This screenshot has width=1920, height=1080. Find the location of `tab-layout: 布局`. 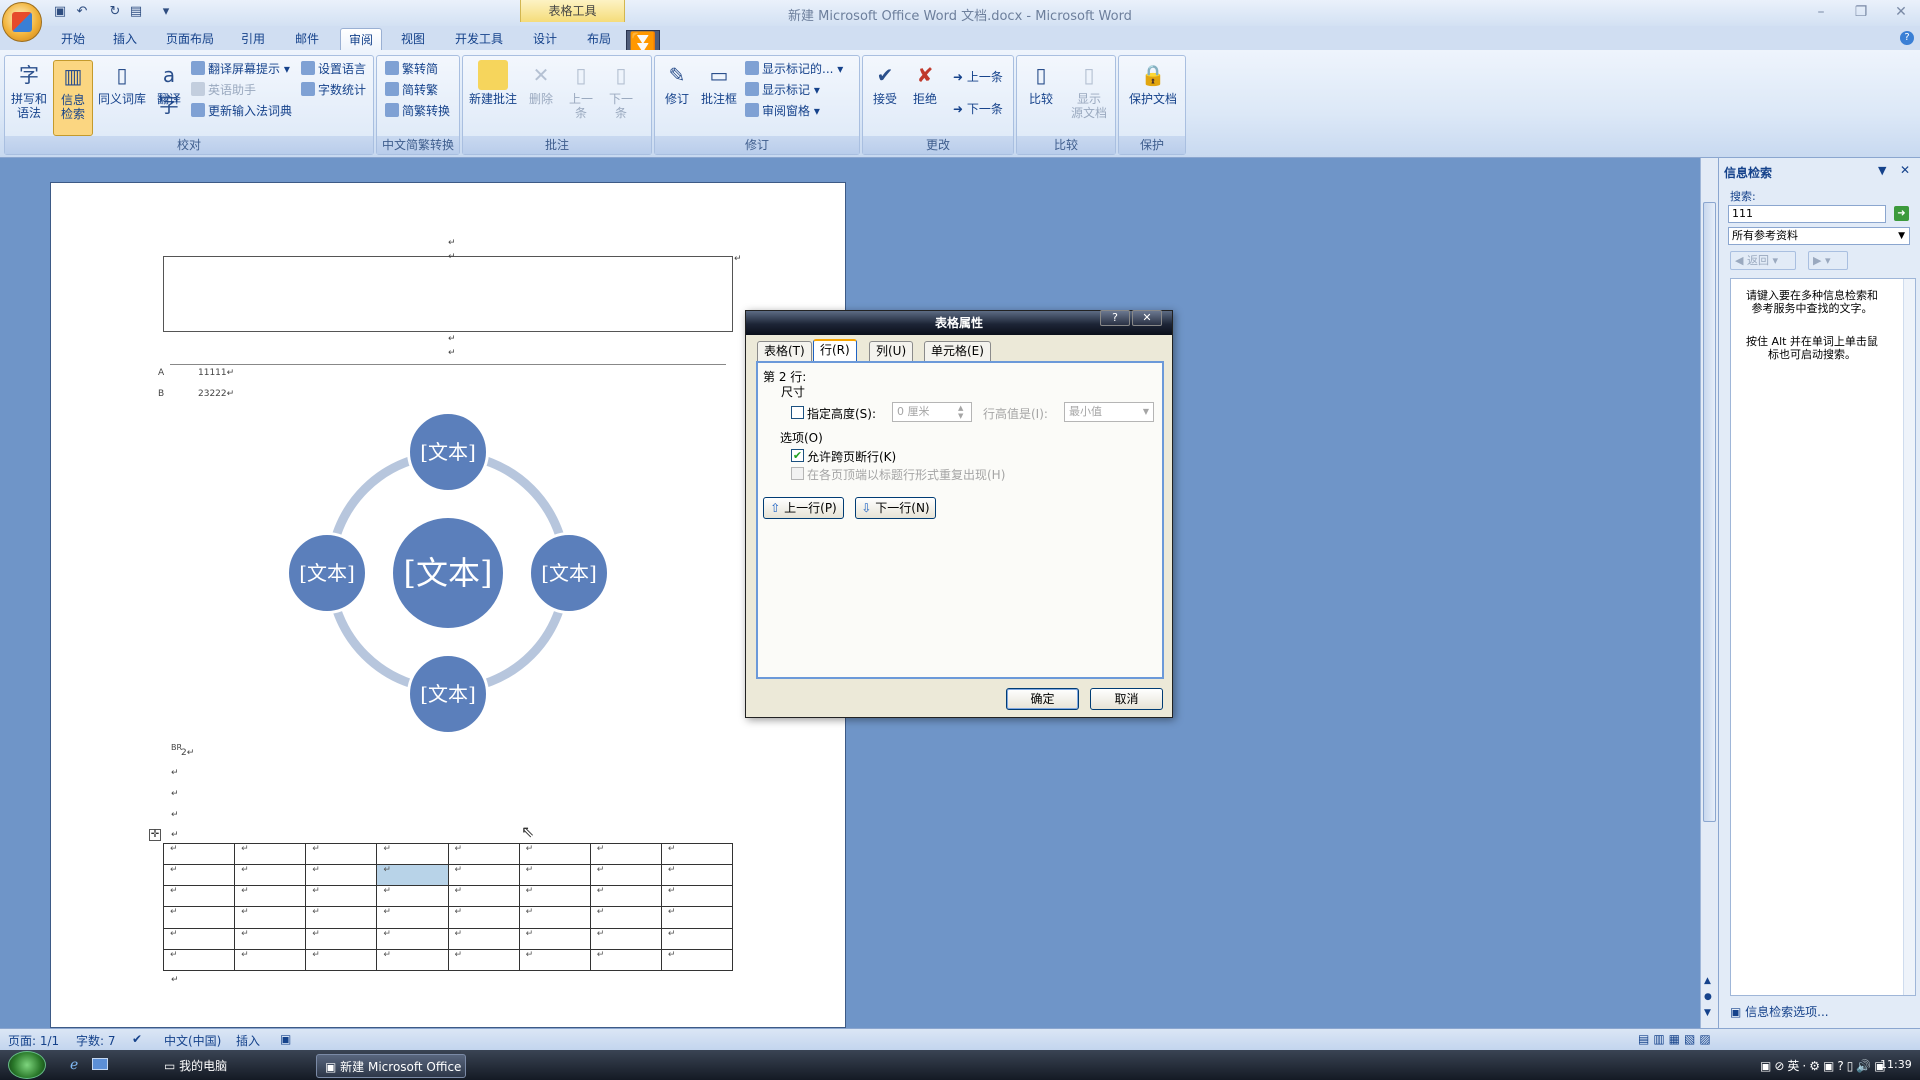

tab-layout: 布局 is located at coordinates (599, 39).